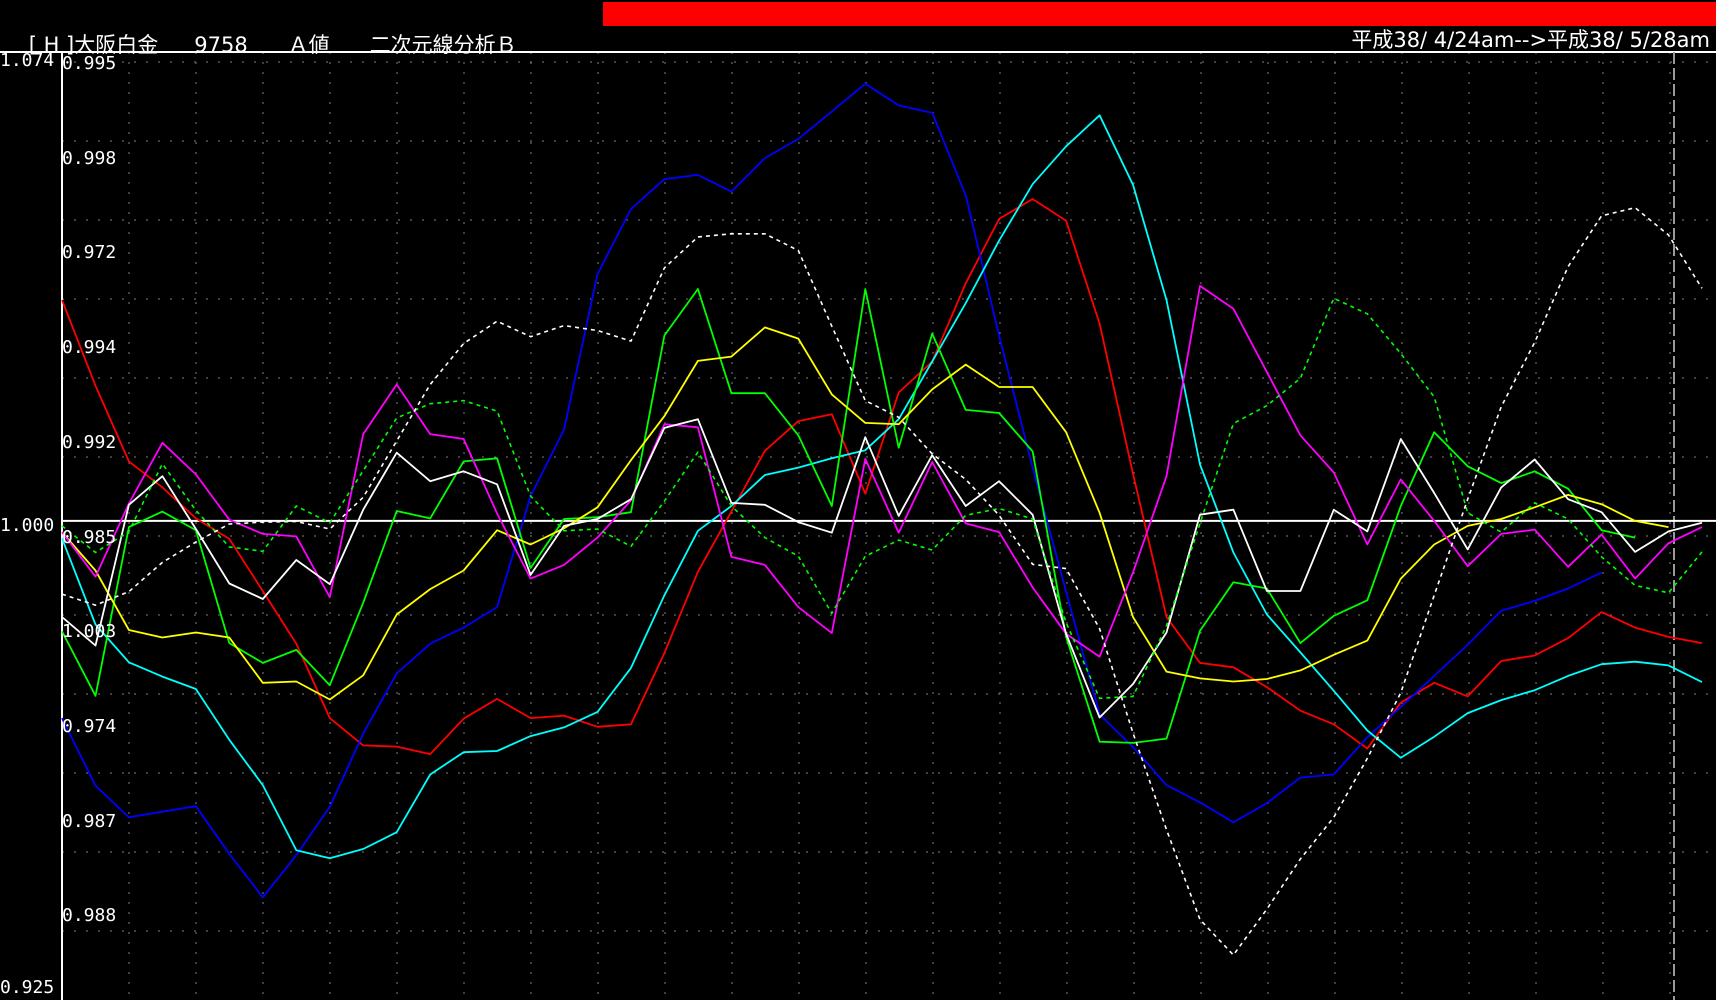  Describe the element at coordinates (1159, 14) in the screenshot. I see `header-status-bar` at that location.